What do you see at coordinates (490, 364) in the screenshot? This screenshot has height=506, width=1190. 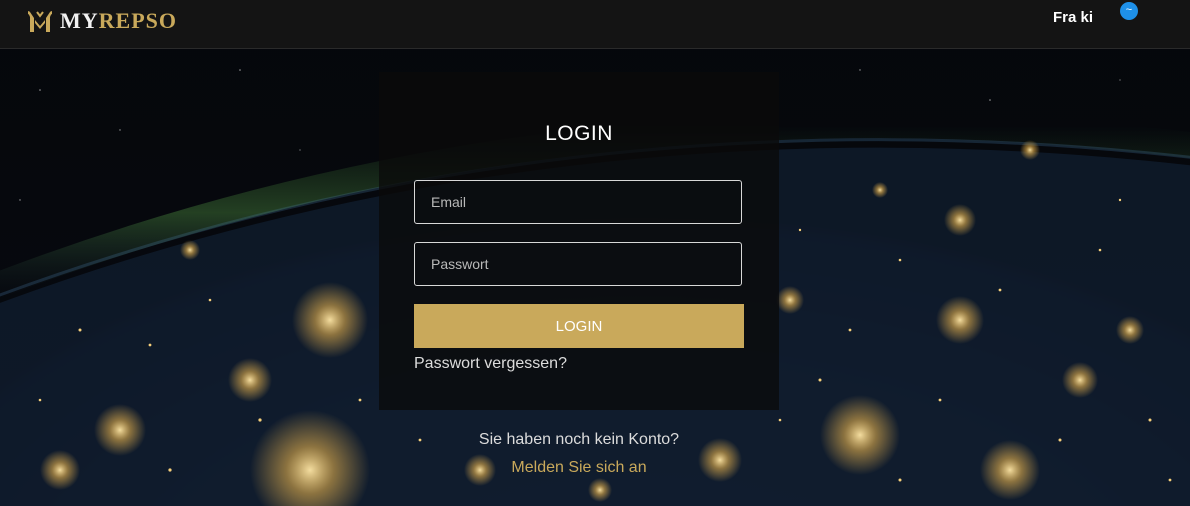 I see `forgot-password-link: Passwort vergessen?` at bounding box center [490, 364].